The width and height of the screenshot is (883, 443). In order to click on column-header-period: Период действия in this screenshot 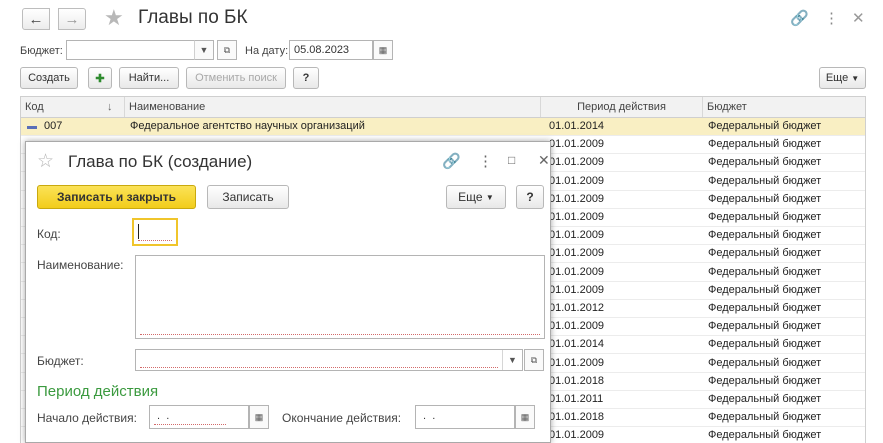, I will do `click(622, 107)`.